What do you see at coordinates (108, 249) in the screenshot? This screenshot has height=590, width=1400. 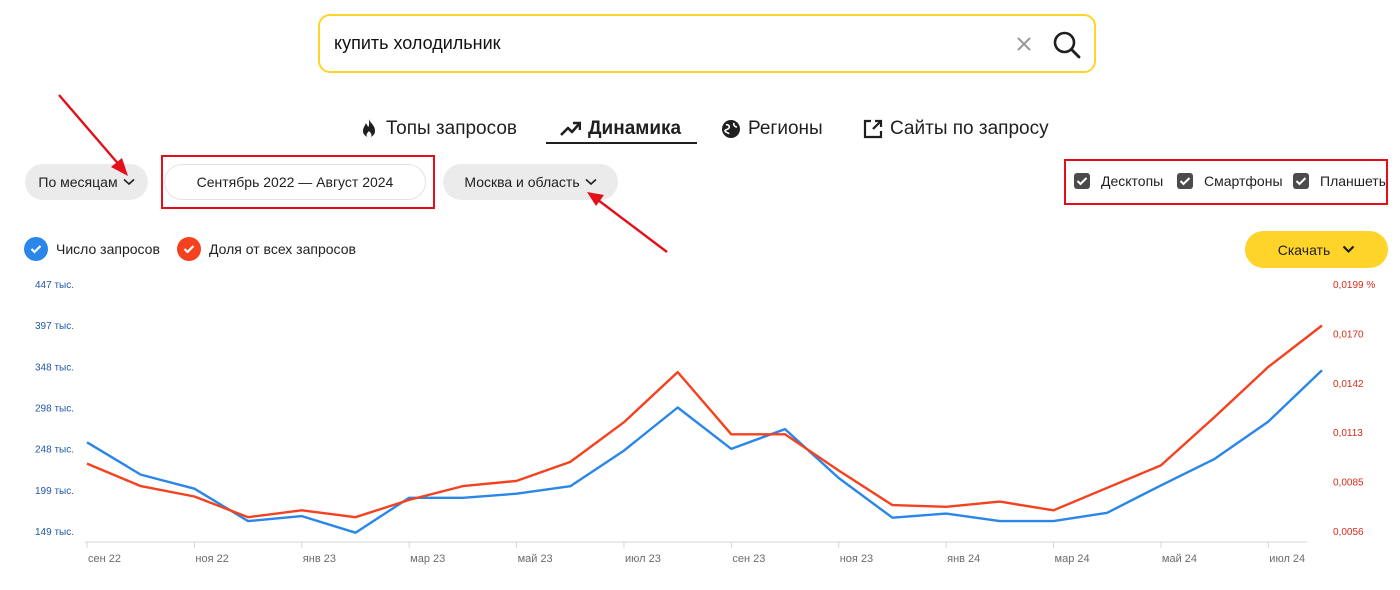 I see `legend-label: Число запросов` at bounding box center [108, 249].